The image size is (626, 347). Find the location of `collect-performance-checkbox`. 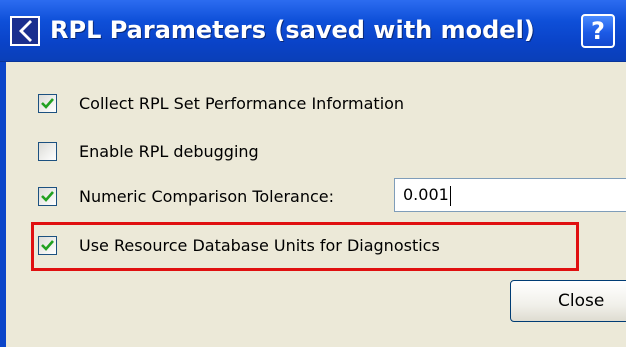

collect-performance-checkbox is located at coordinates (47, 103).